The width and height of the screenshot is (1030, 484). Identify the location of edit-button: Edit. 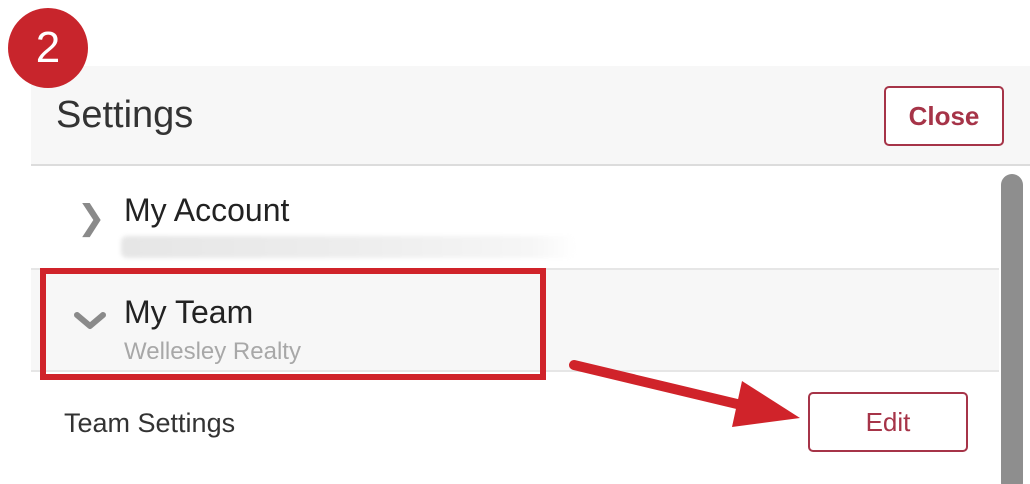
(888, 422).